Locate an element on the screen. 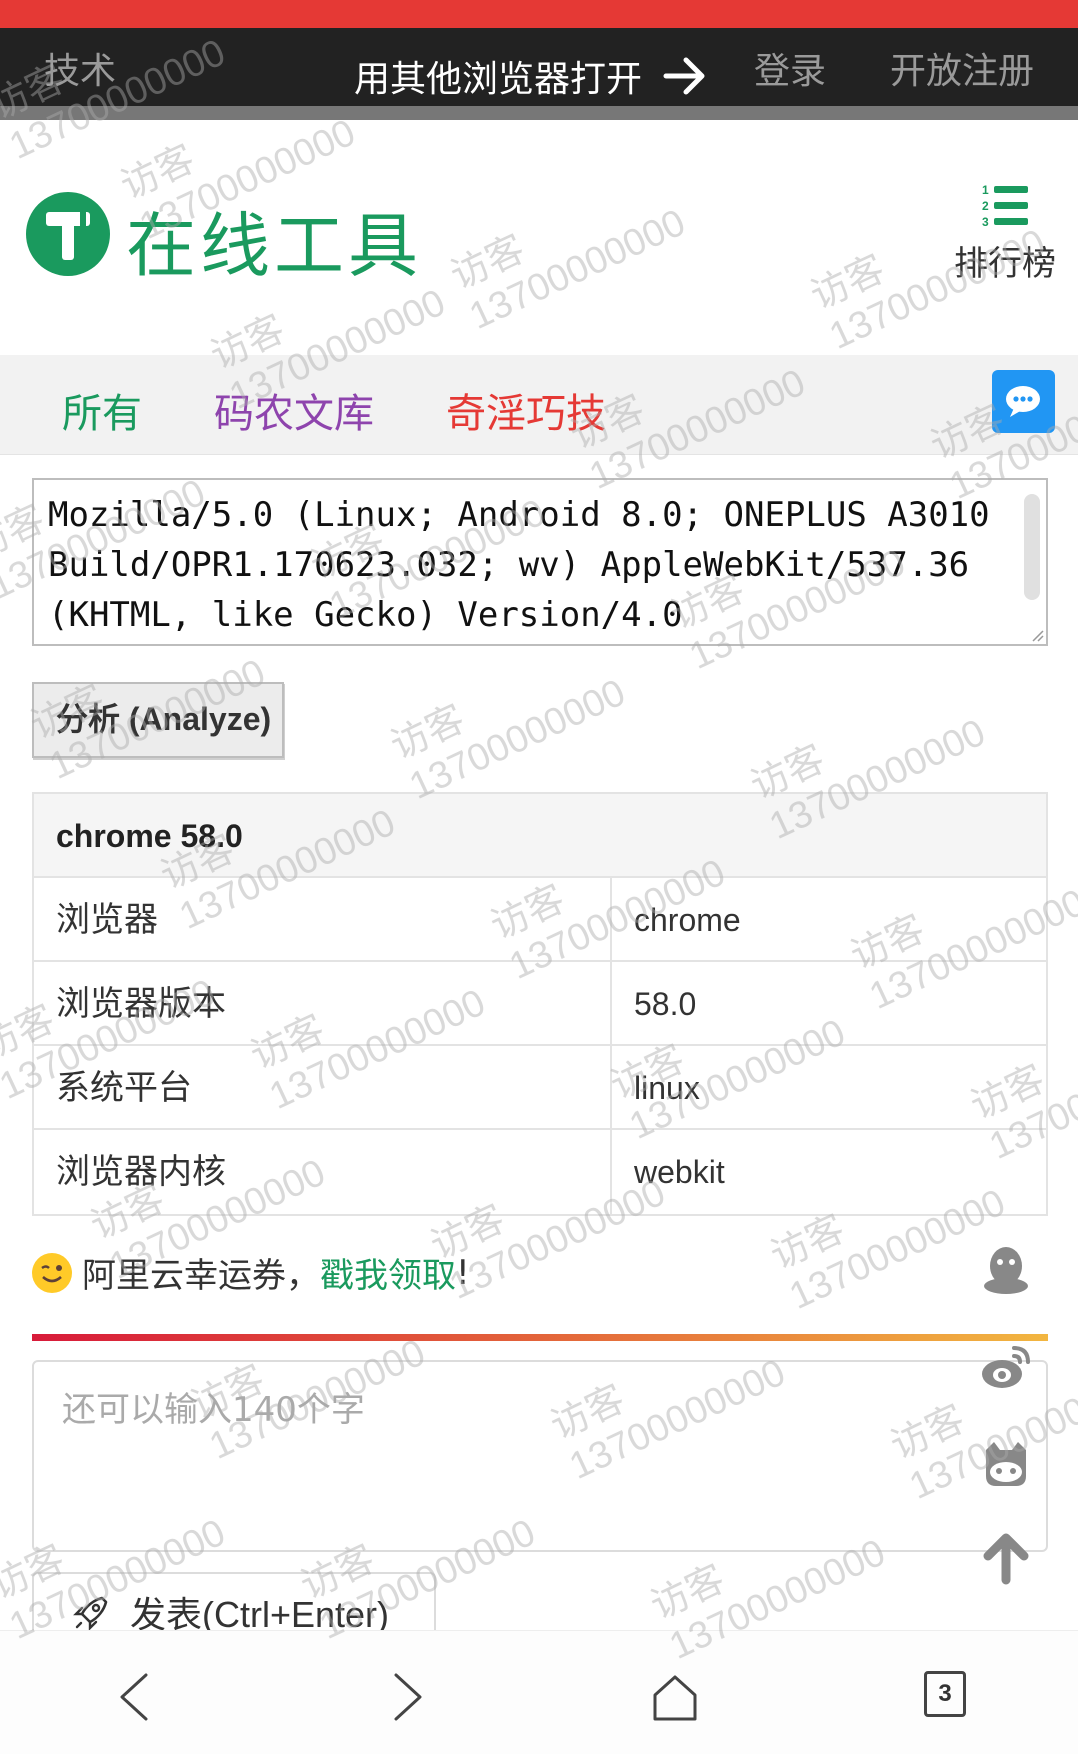  register-link: 开放注册 is located at coordinates (962, 68).